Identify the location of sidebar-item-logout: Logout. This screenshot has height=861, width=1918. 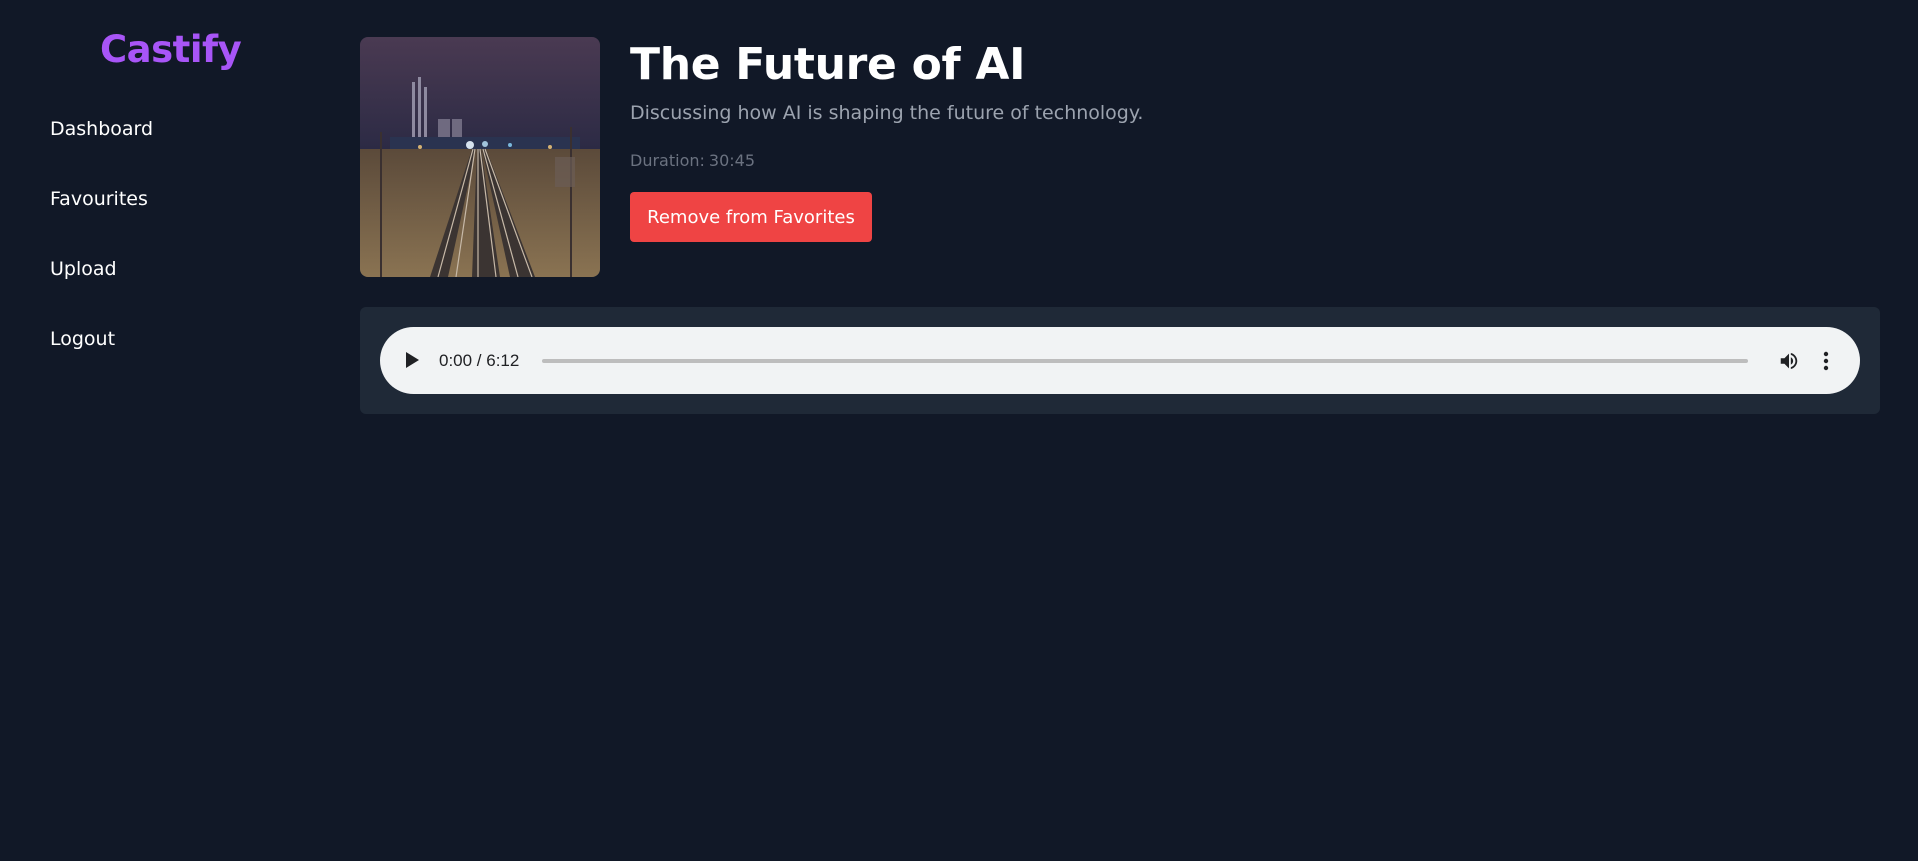
(82, 339).